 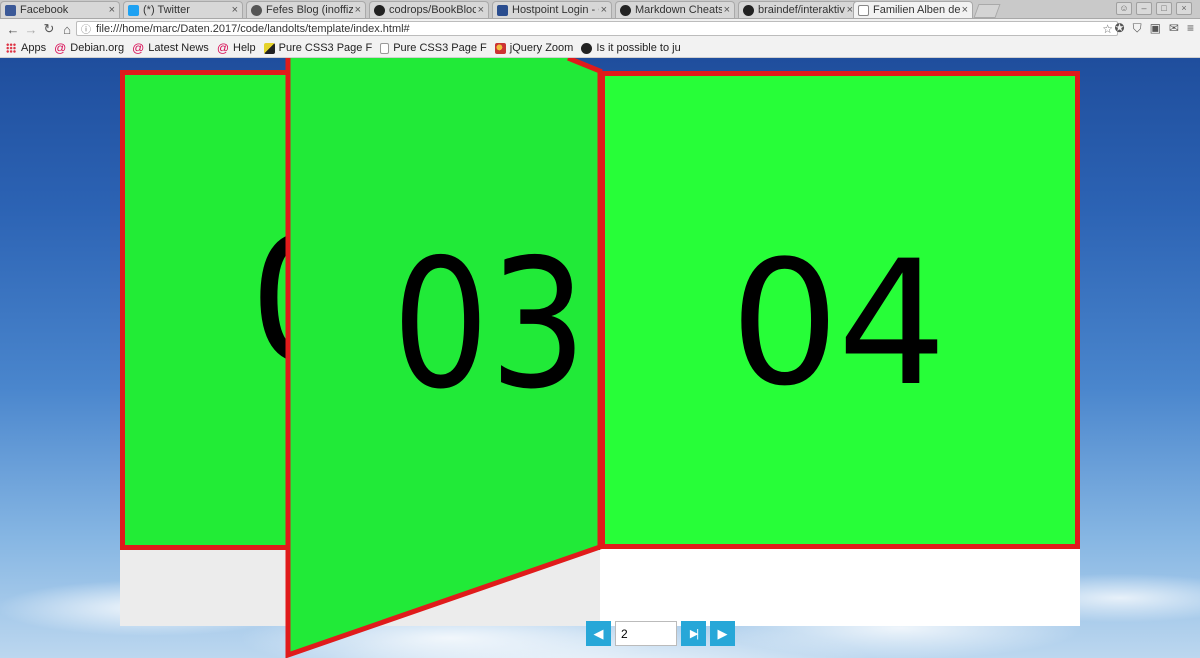 I want to click on tab-fefes-blog: Fefes Blog (inoffizie ×, so click(x=306, y=9).